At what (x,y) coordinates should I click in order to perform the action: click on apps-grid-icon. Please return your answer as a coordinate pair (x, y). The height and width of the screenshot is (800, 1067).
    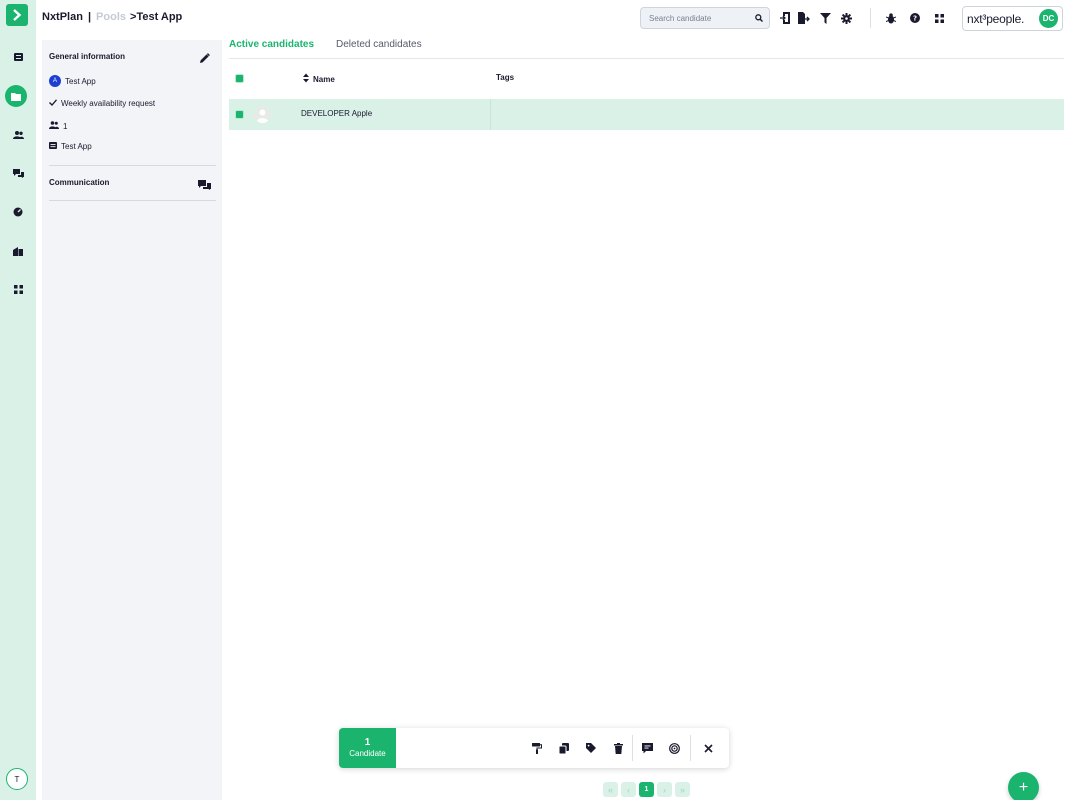
    Looking at the image, I should click on (939, 18).